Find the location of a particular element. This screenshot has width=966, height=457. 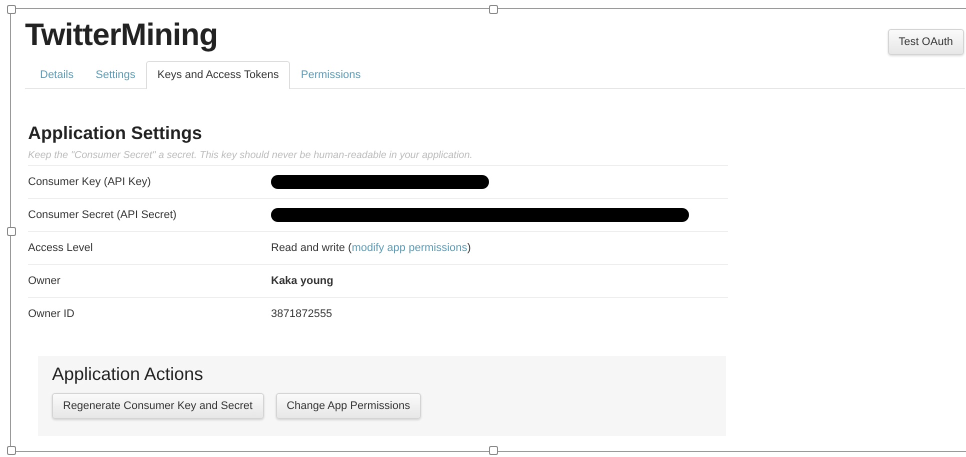

setting-value: Kaka young is located at coordinates (302, 281).